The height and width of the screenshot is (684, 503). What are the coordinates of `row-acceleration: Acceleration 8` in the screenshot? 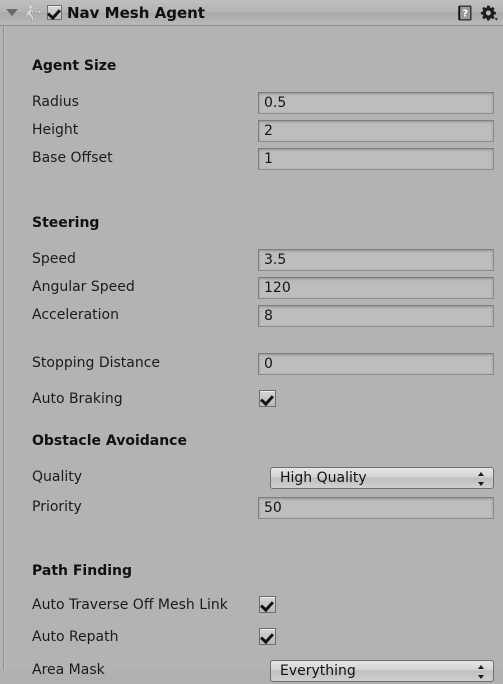 It's located at (251, 317).